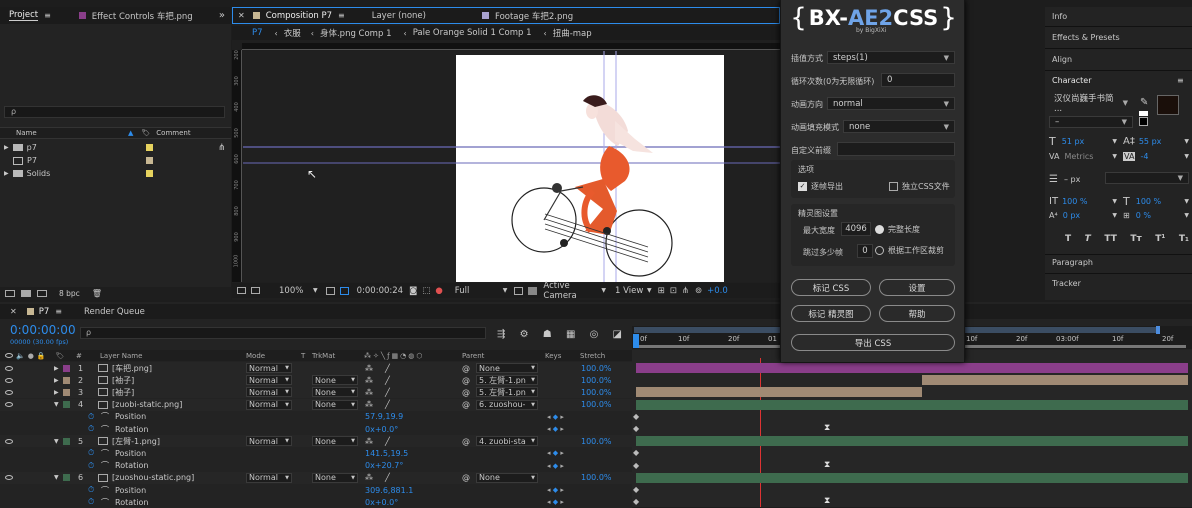 The image size is (1192, 508). I want to click on baseline-shift-value: 0 px, so click(1071, 215).